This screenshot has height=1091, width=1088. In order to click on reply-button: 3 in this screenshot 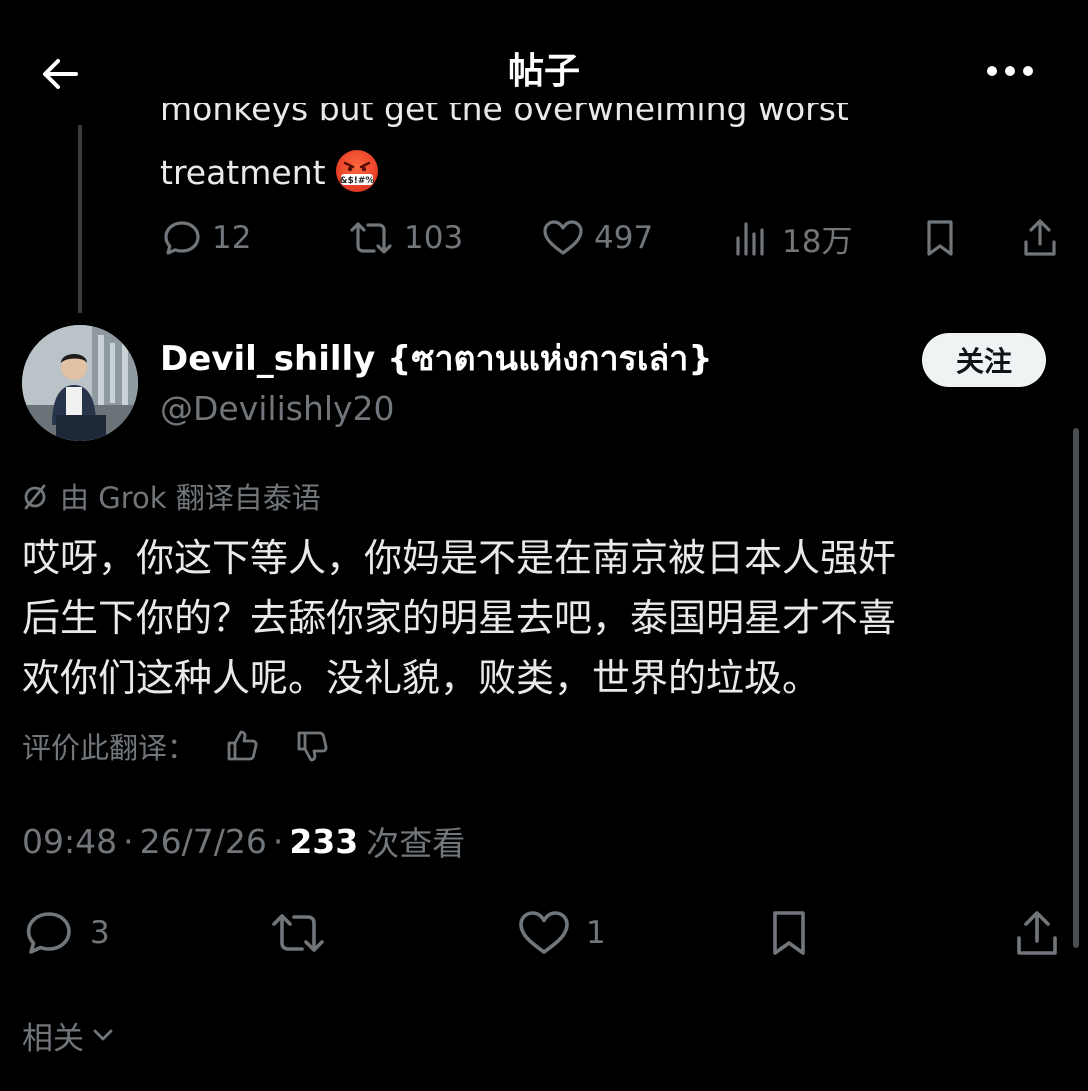, I will do `click(66, 933)`.